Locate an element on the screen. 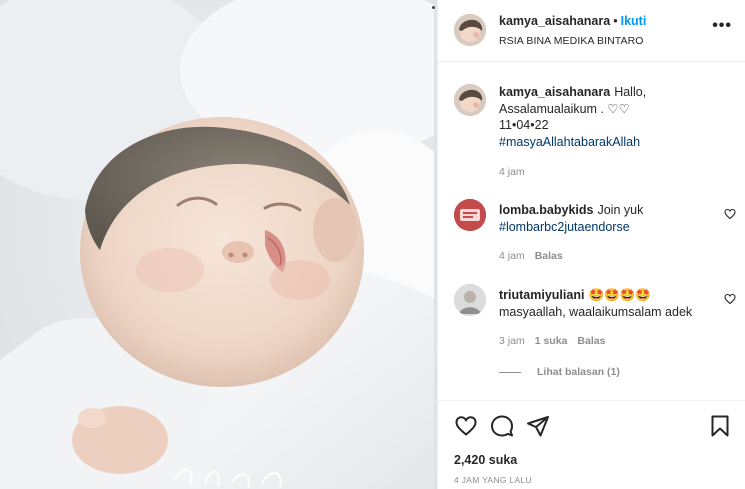  caption-time: 4 jam is located at coordinates (512, 172).